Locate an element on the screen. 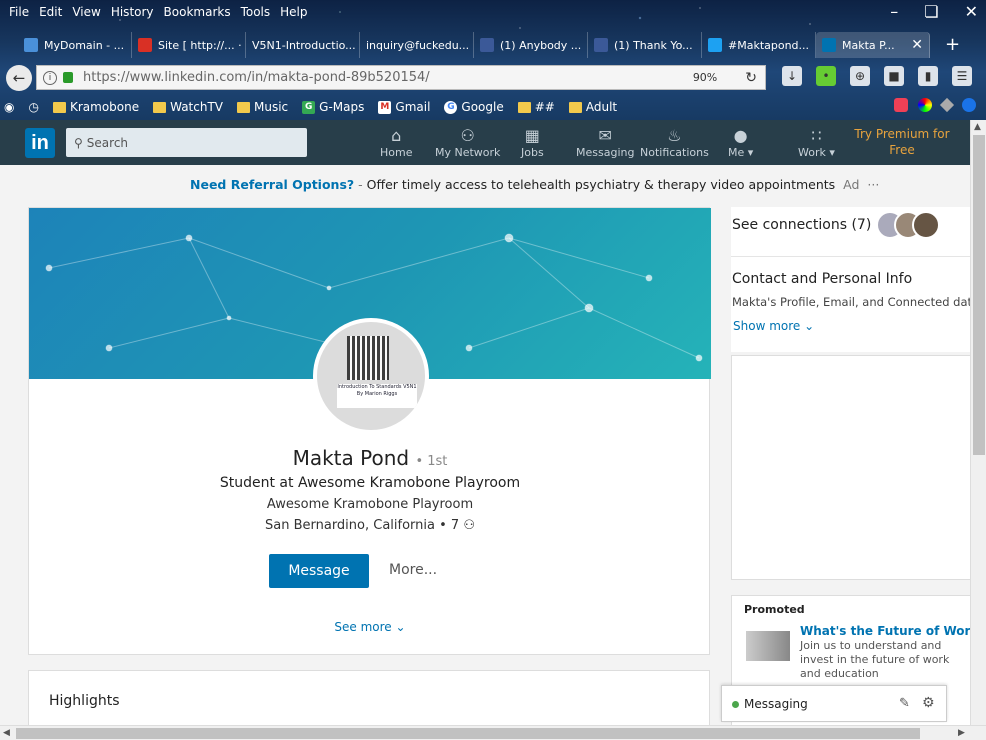 The width and height of the screenshot is (986, 740). nav-my-network: ⚇ My Network is located at coordinates (467, 142).